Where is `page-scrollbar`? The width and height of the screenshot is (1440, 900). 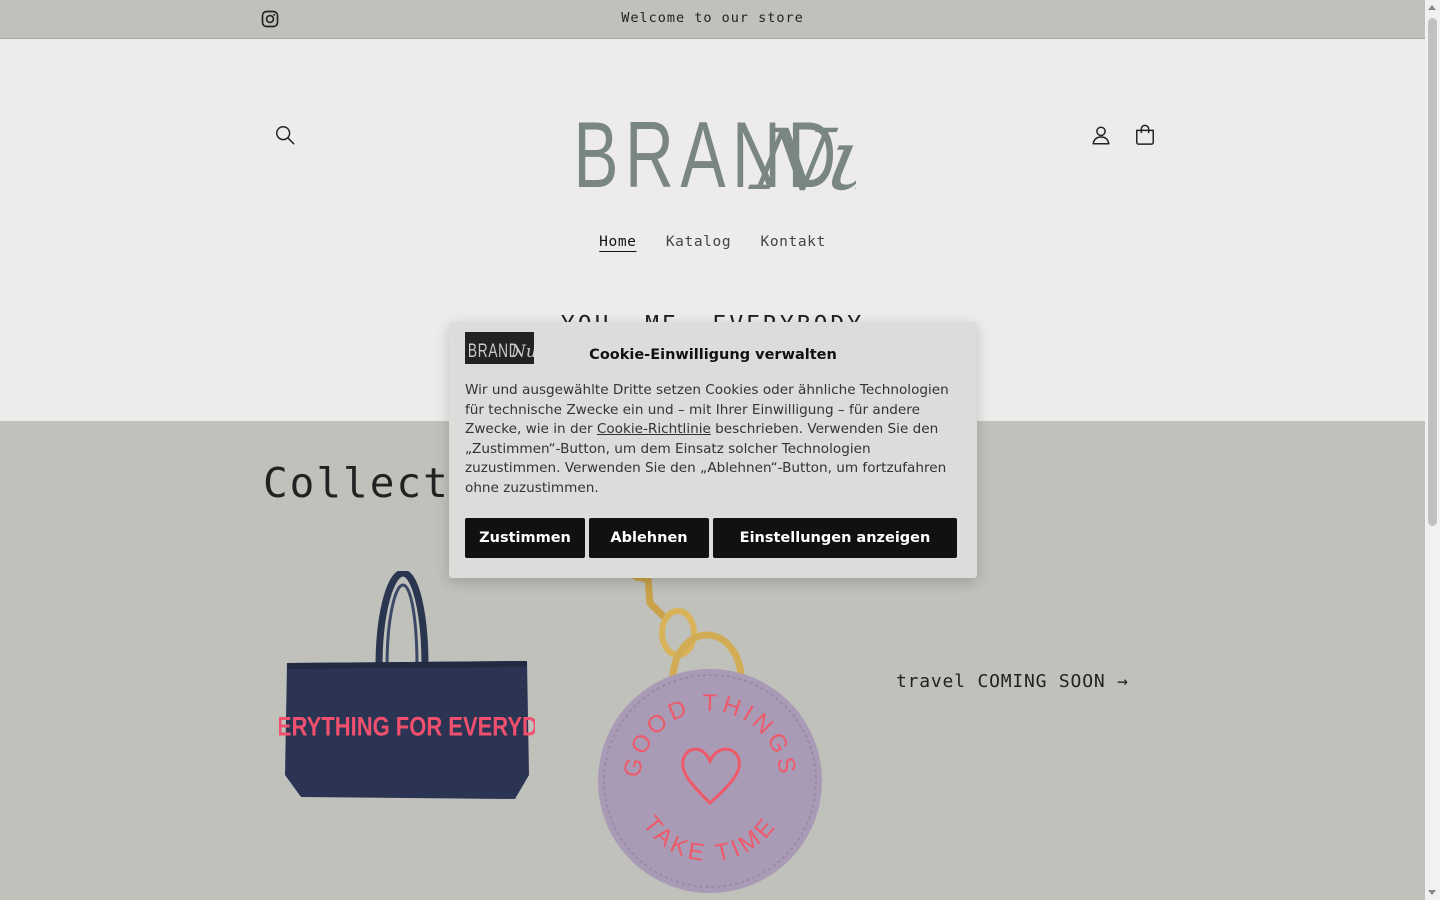
page-scrollbar is located at coordinates (1432, 450).